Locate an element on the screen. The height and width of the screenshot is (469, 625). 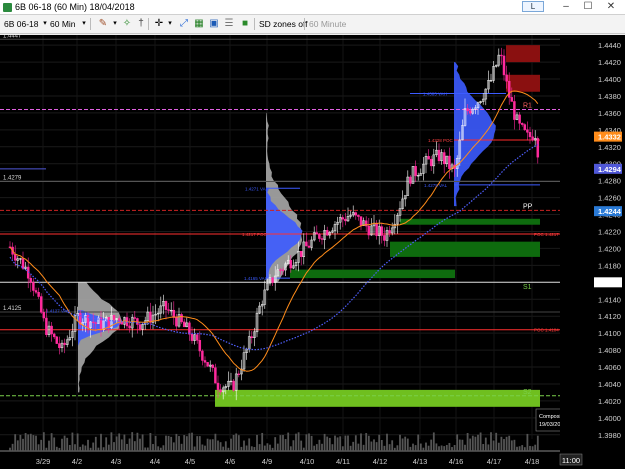
x-tick-label: 4/6 is located at coordinates (230, 461).